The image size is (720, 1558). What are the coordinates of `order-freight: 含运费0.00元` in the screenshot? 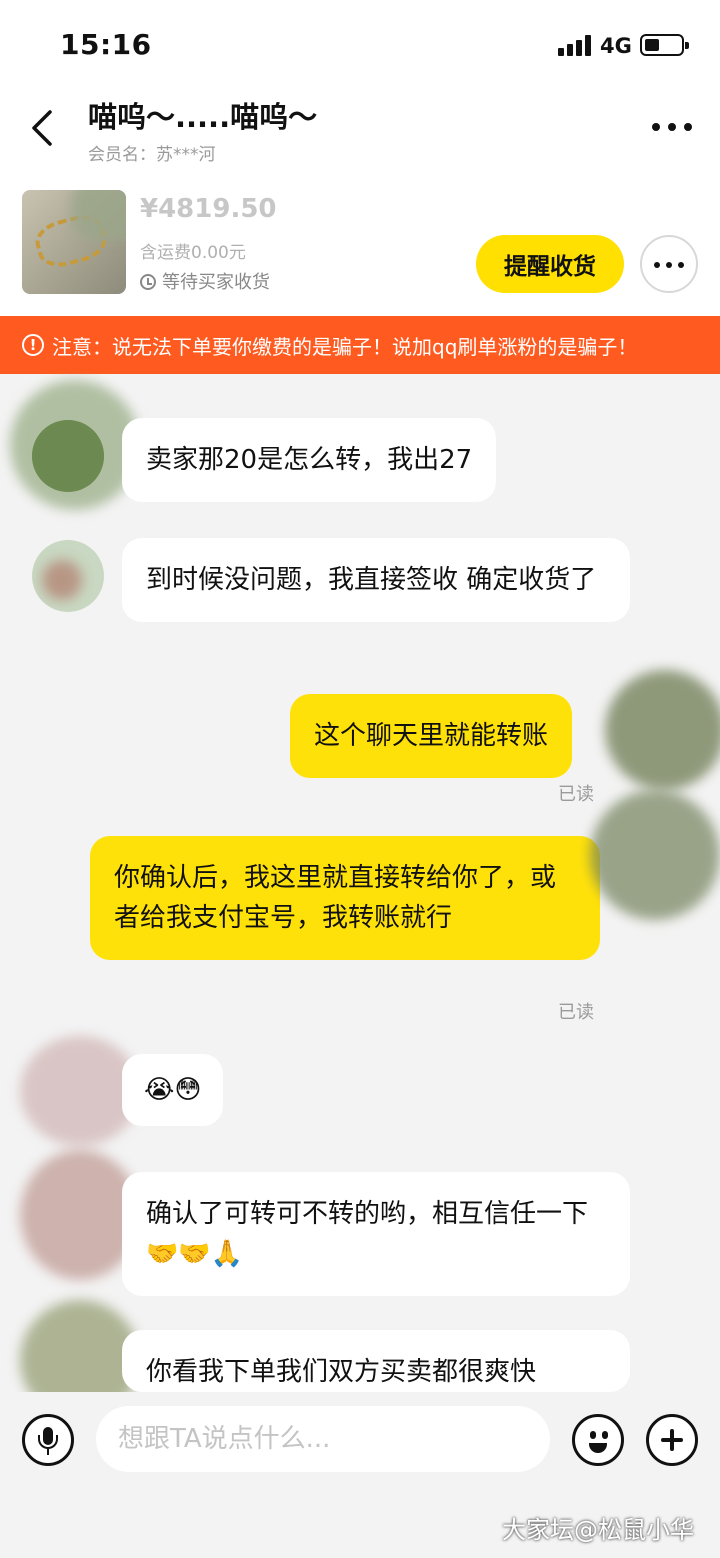 It's located at (193, 253).